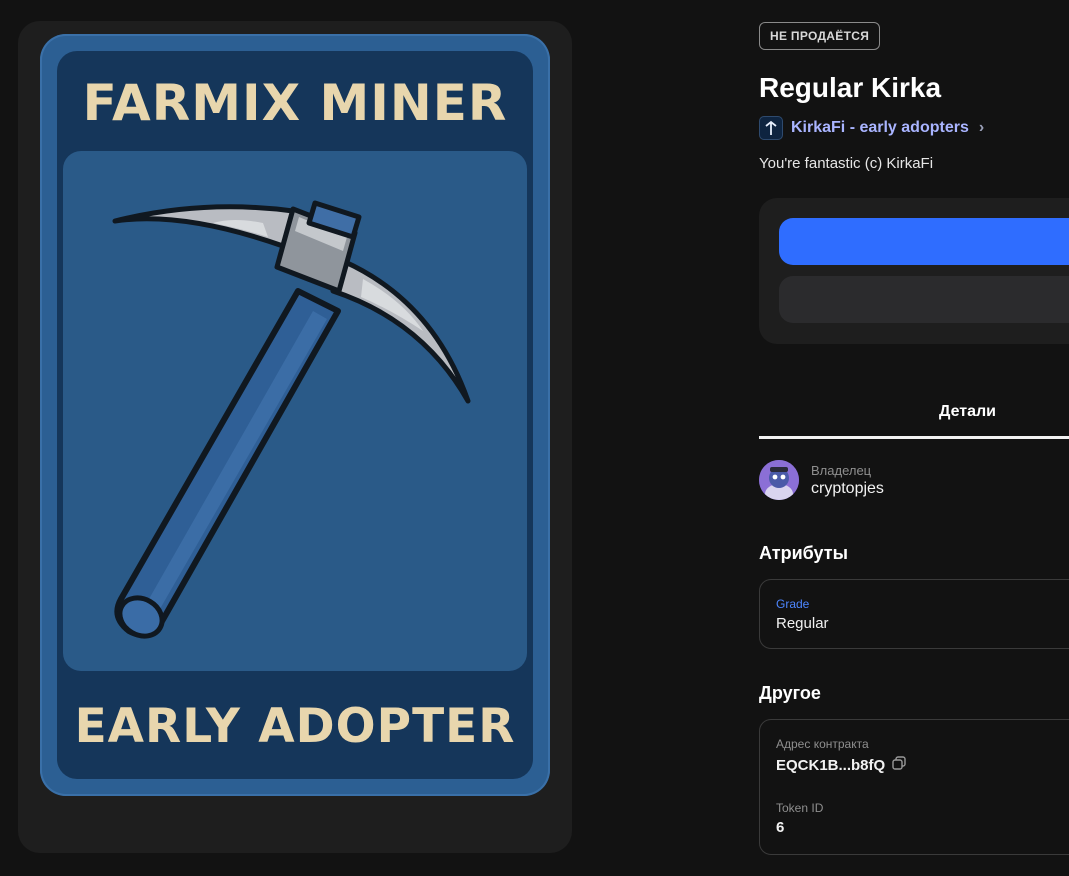 Image resolution: width=1069 pixels, height=876 pixels. What do you see at coordinates (295, 726) in the screenshot?
I see `artwork-subtitle: EARLY ADOPTER` at bounding box center [295, 726].